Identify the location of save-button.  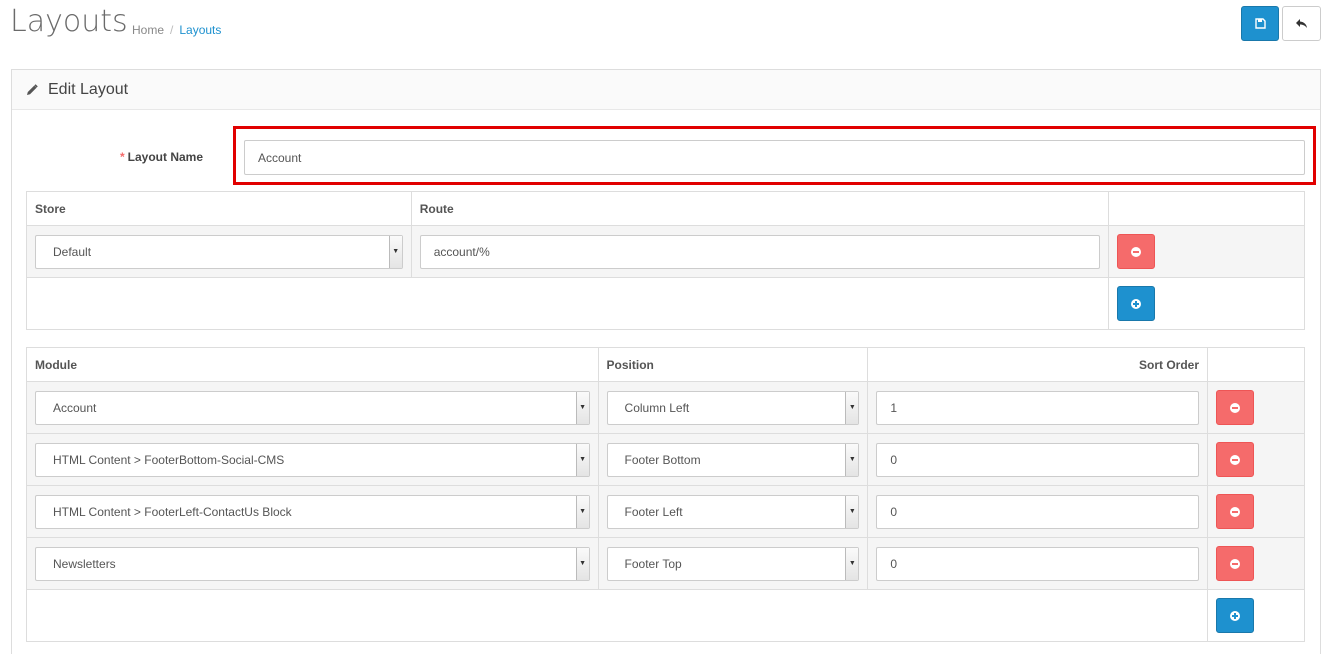
(1260, 23).